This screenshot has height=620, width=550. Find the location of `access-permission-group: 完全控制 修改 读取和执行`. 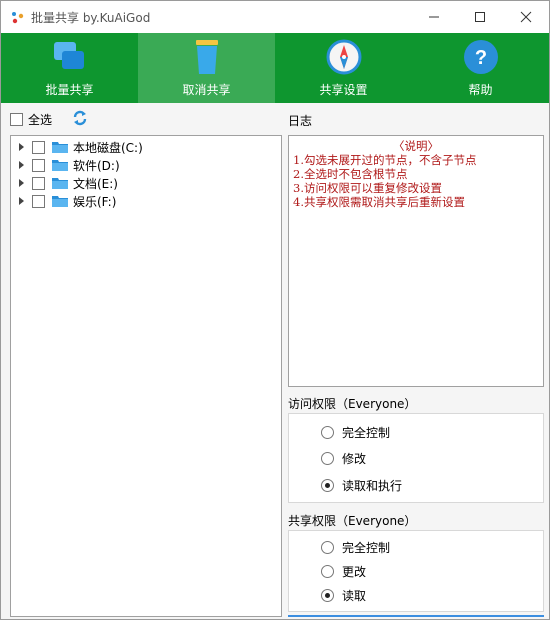

access-permission-group: 完全控制 修改 读取和执行 is located at coordinates (416, 458).